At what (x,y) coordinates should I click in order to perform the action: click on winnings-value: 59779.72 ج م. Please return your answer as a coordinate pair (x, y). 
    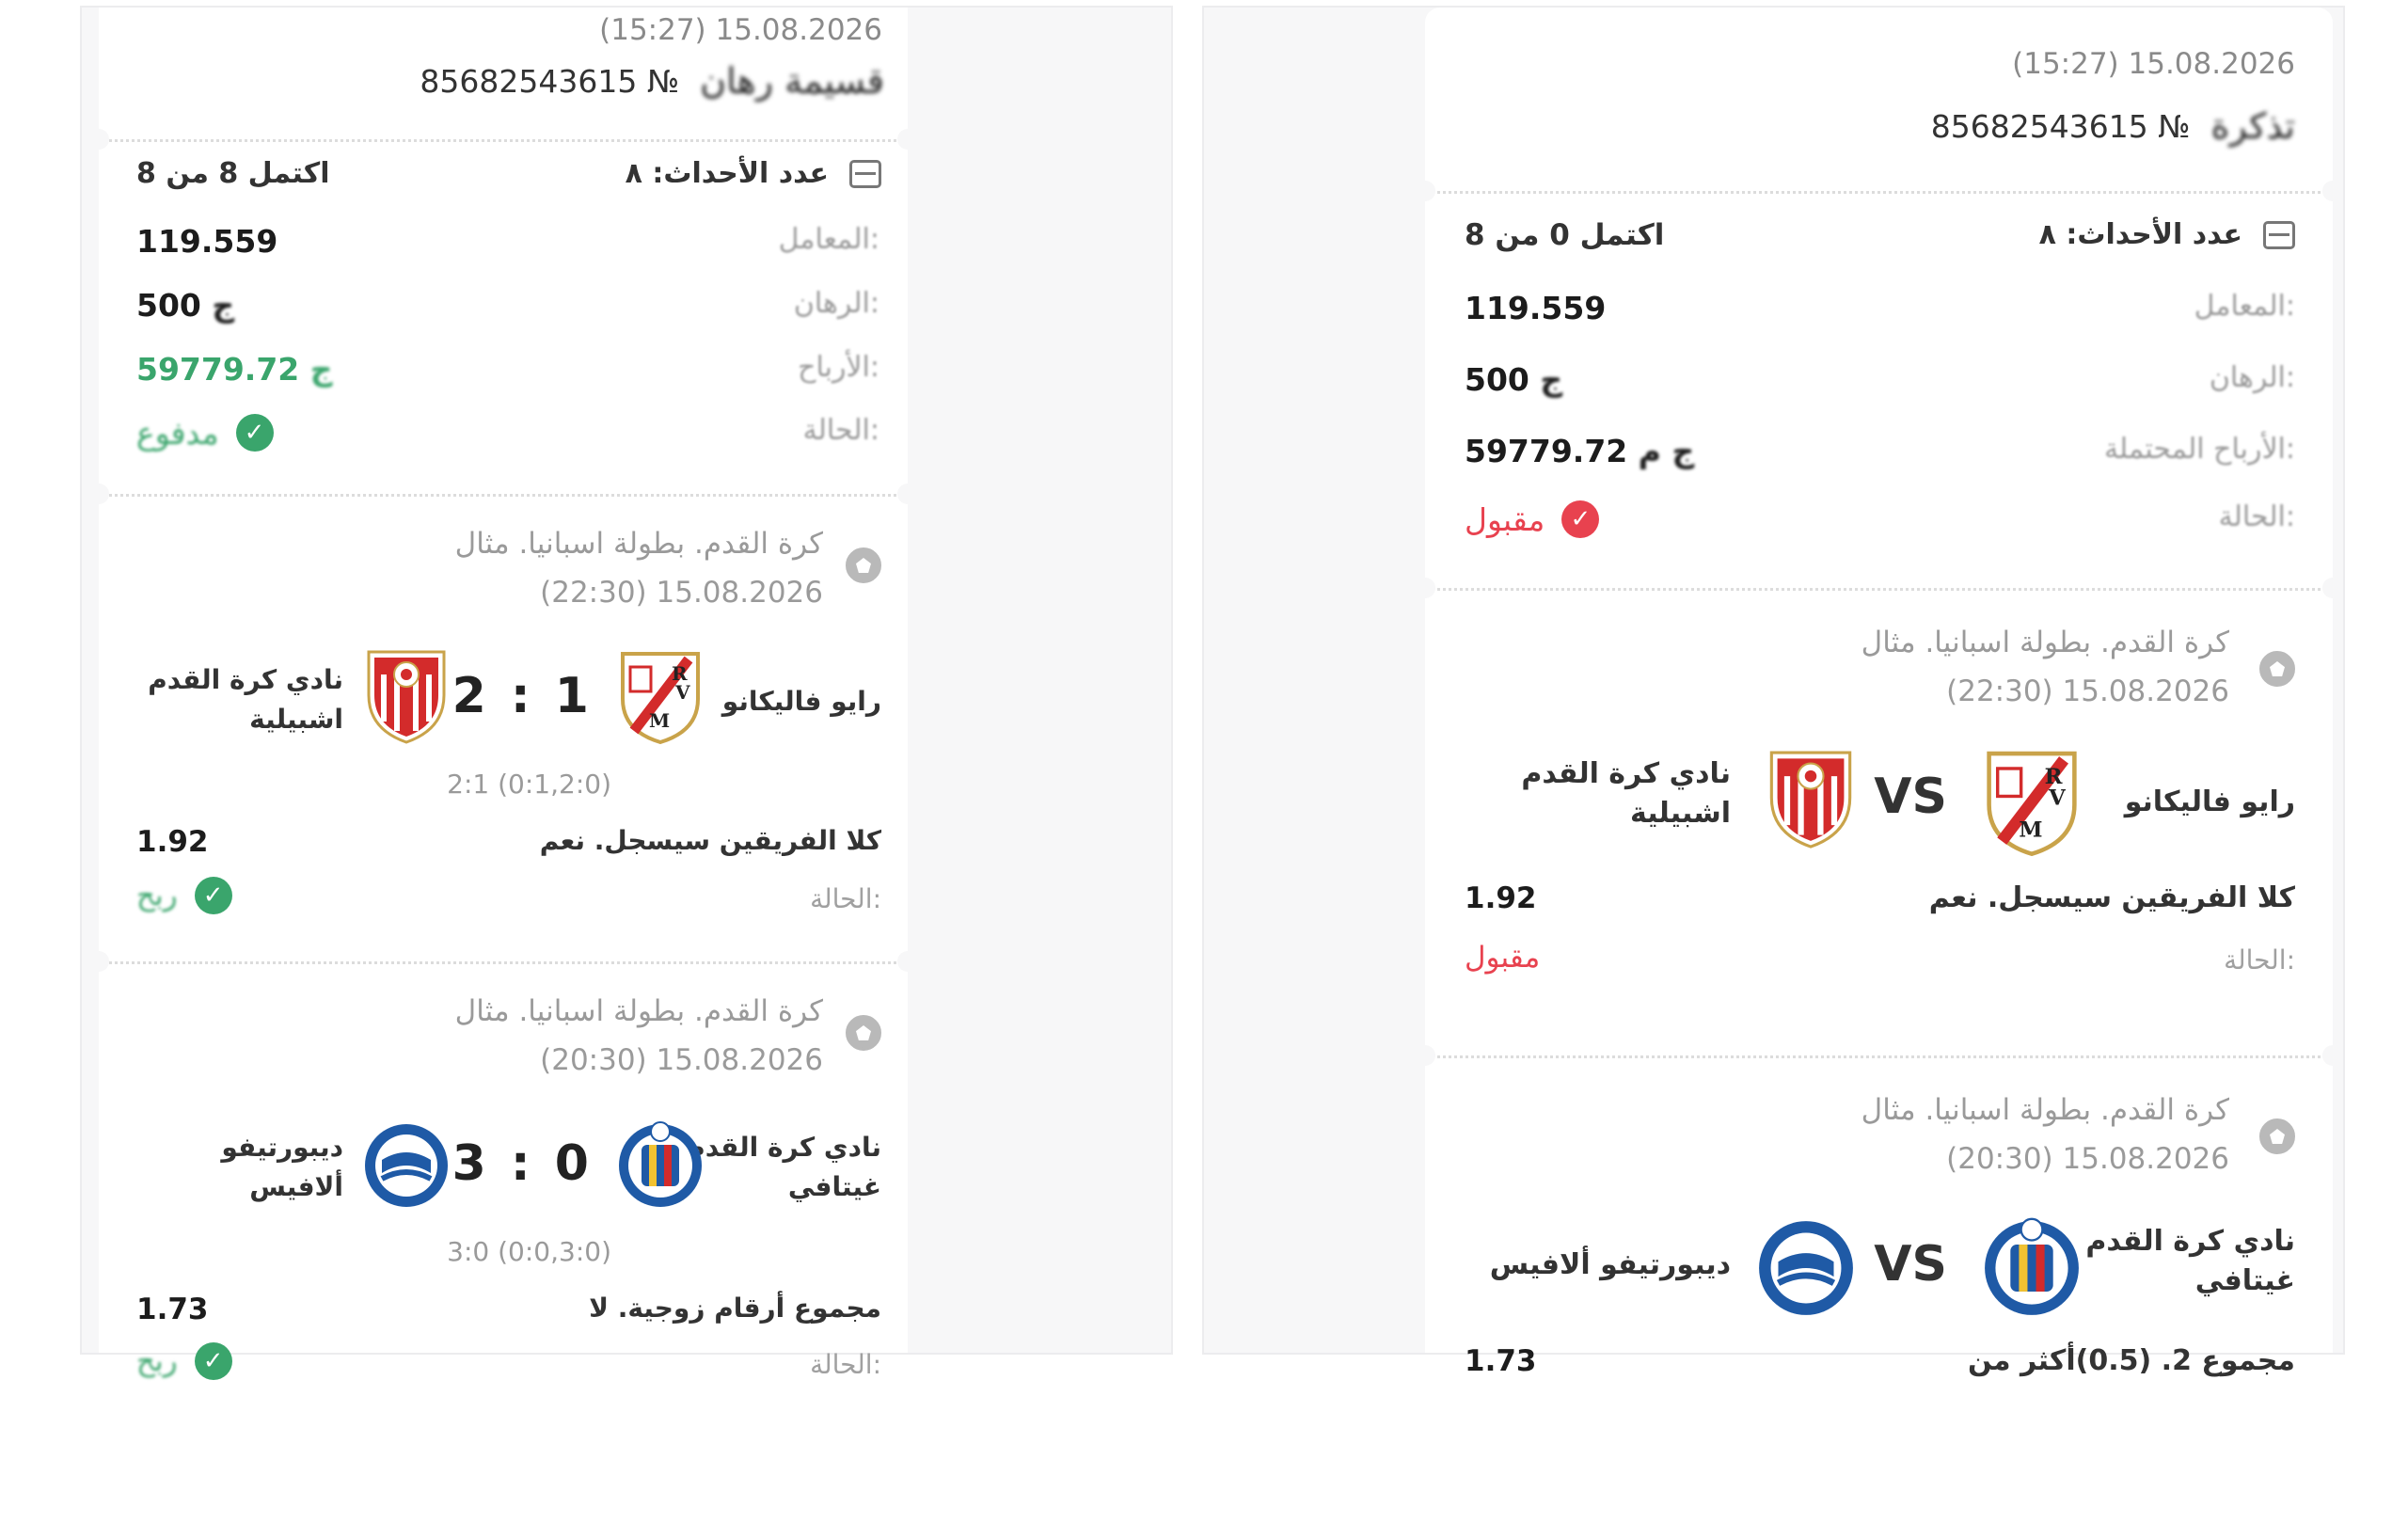
    Looking at the image, I should click on (1580, 451).